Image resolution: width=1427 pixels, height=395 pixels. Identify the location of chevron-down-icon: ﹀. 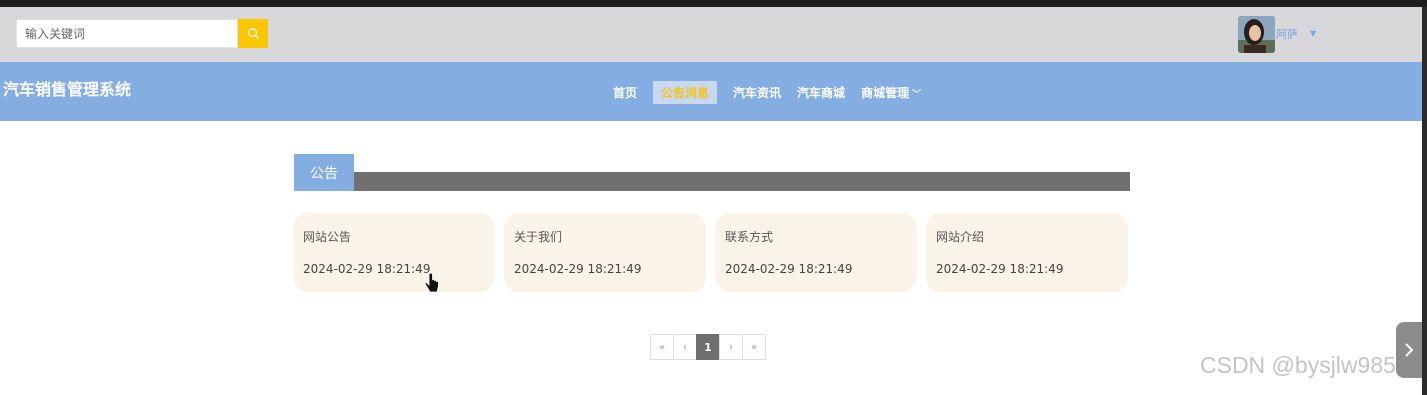
(917, 94).